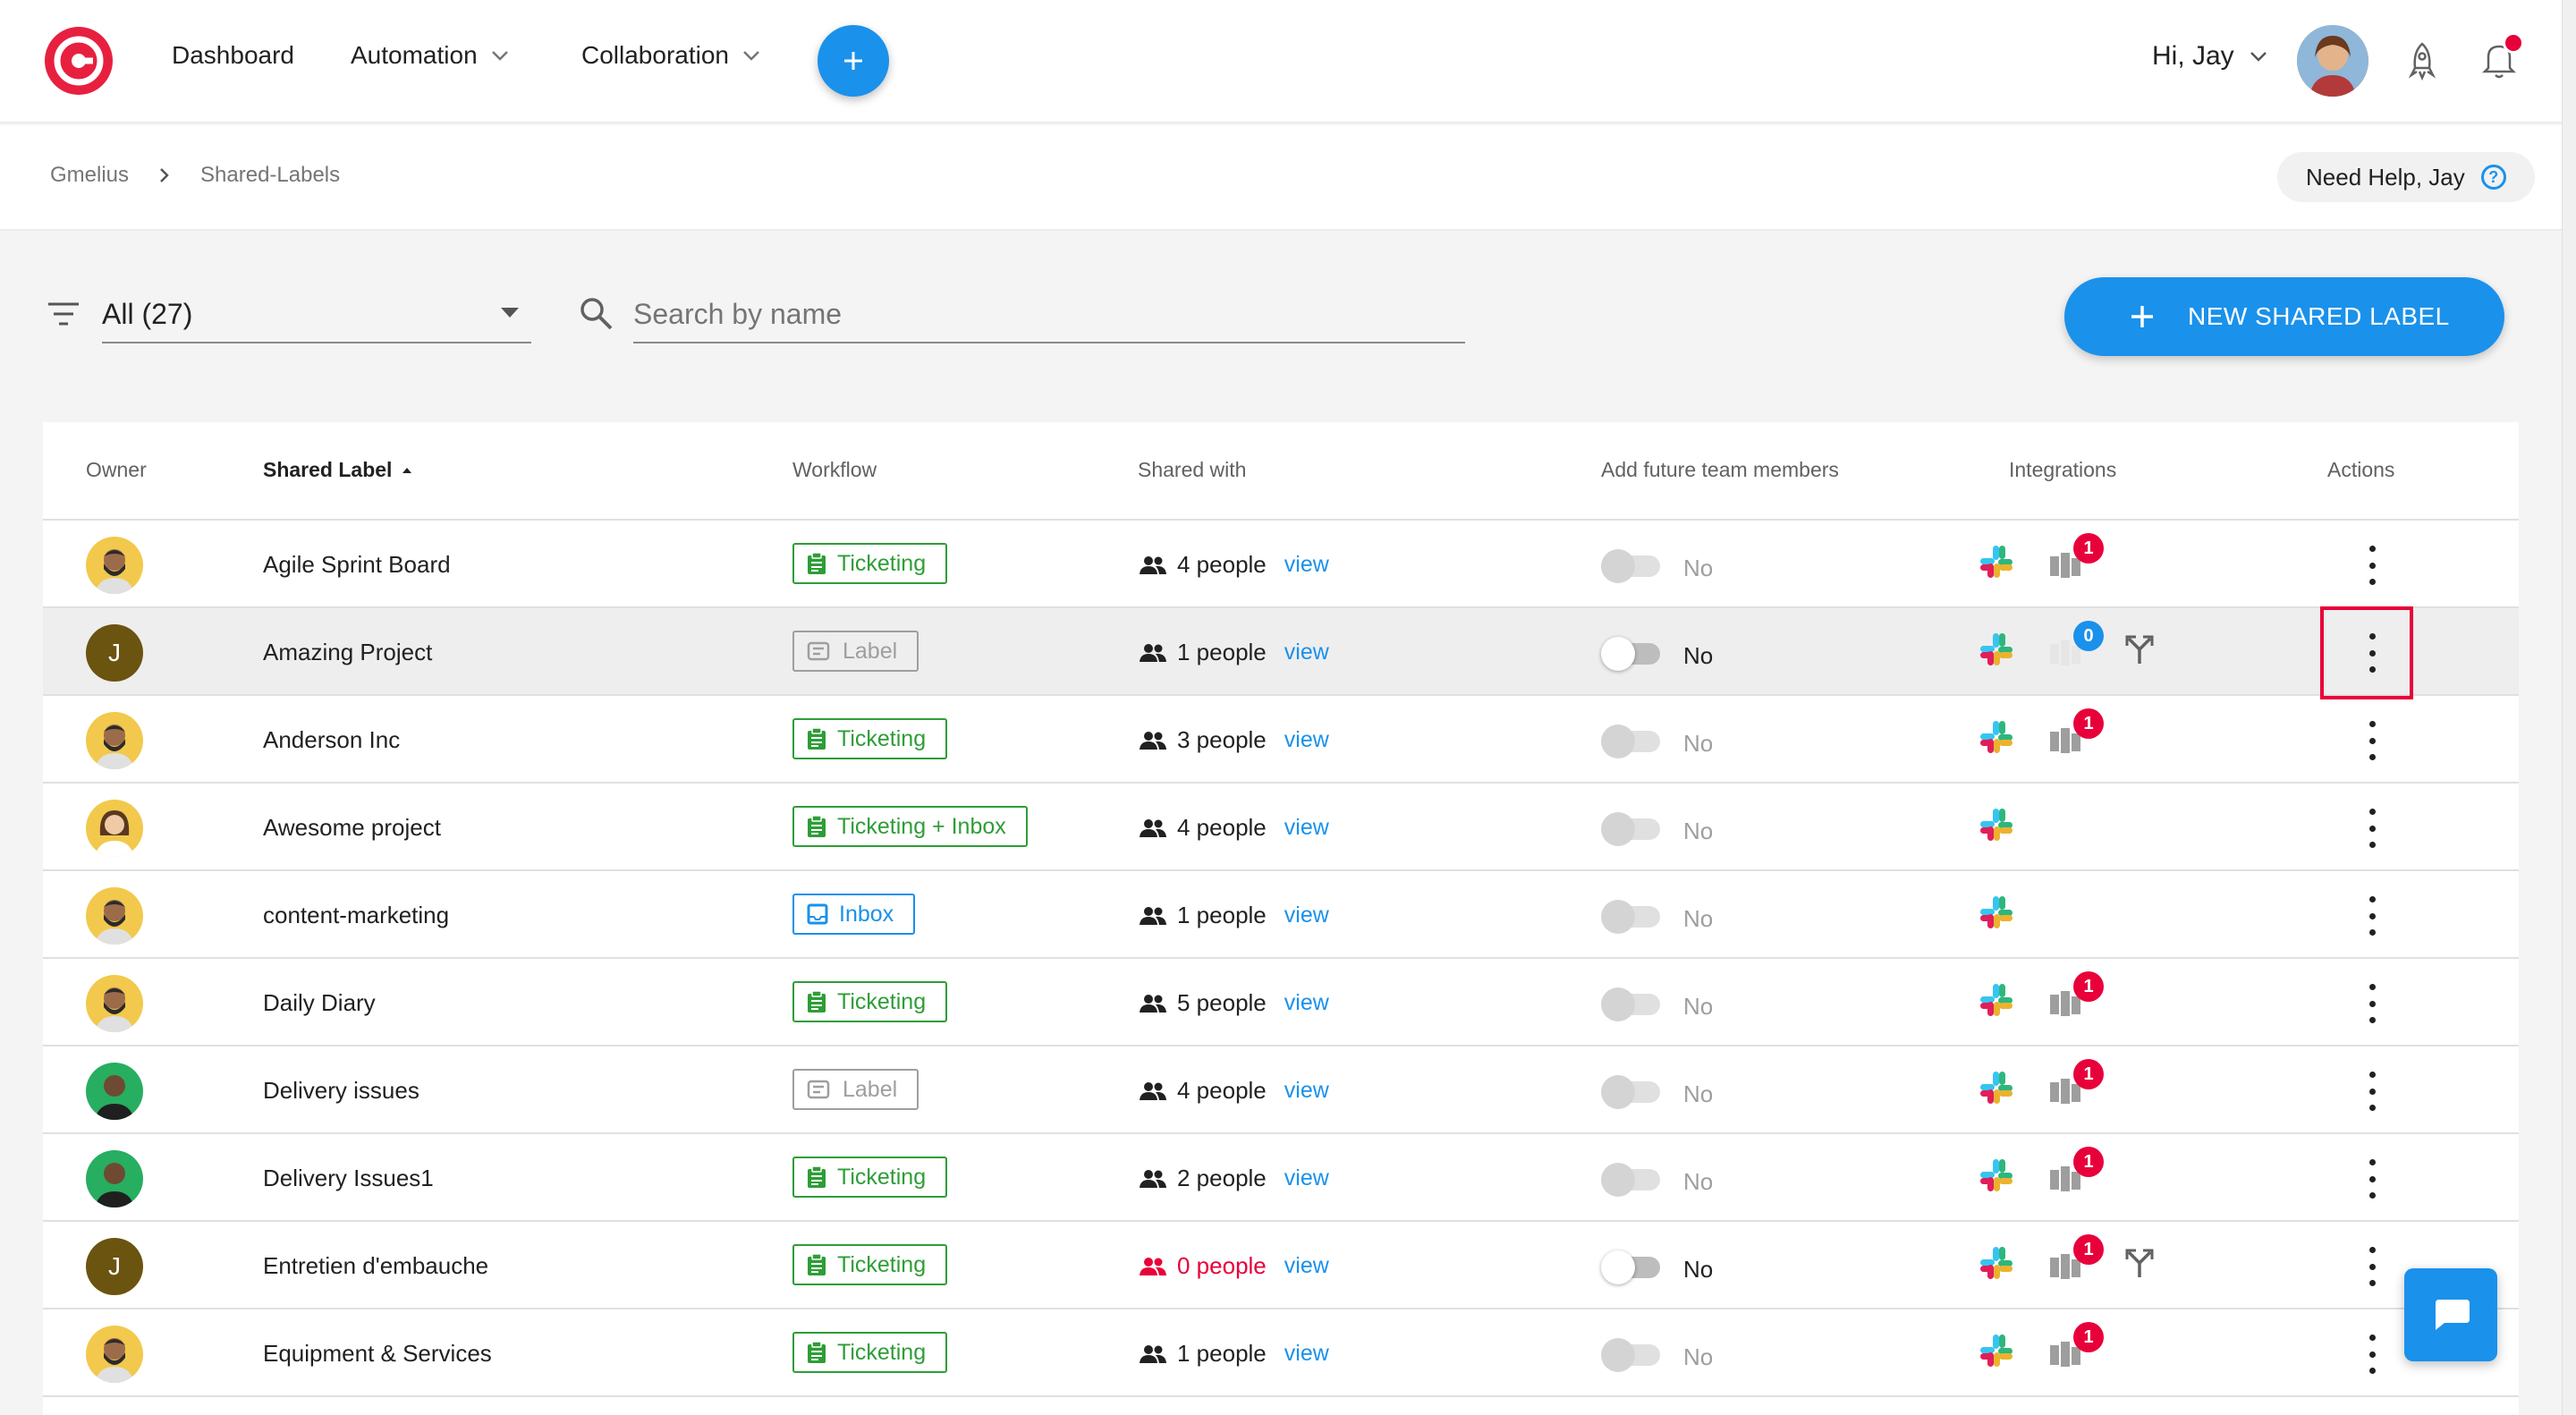 Image resolution: width=2576 pixels, height=1415 pixels. Describe the element at coordinates (356, 916) in the screenshot. I see `shared-label-name: content-marketing` at that location.